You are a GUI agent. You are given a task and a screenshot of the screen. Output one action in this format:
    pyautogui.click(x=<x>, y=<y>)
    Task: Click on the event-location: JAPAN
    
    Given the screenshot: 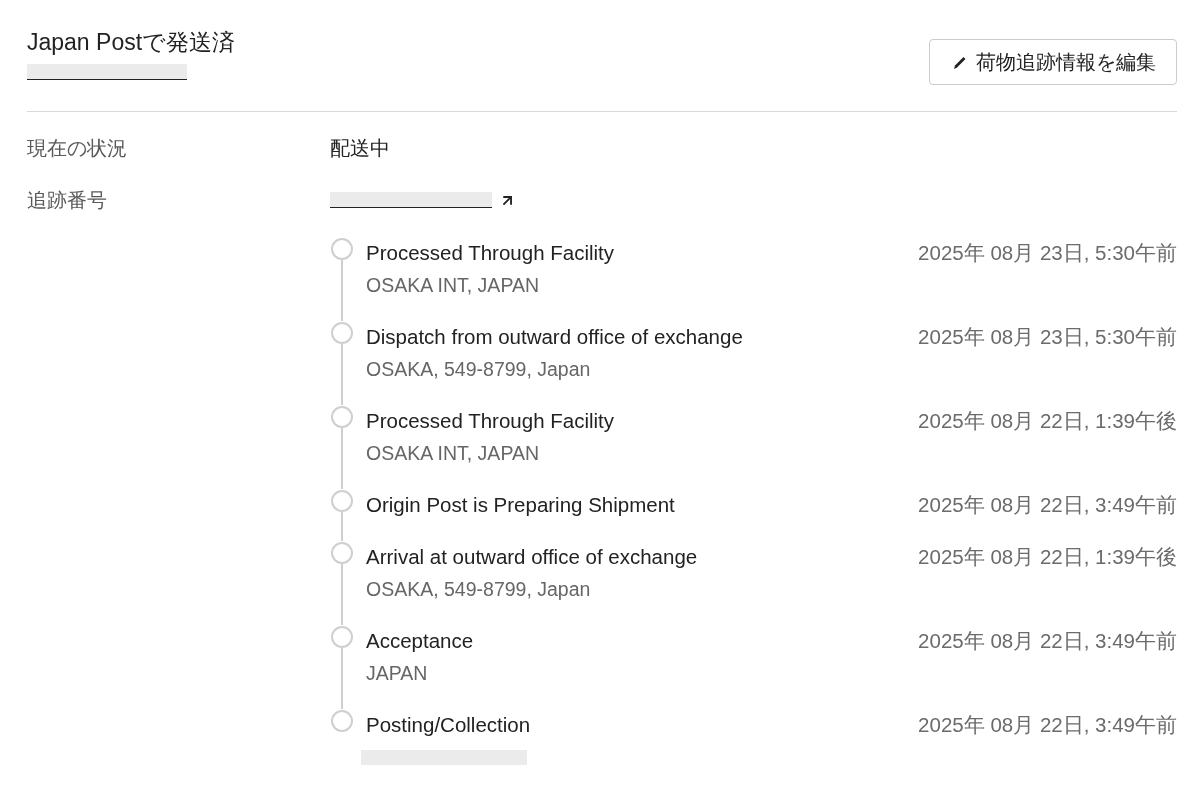 What is the action you would take?
    pyautogui.click(x=397, y=673)
    